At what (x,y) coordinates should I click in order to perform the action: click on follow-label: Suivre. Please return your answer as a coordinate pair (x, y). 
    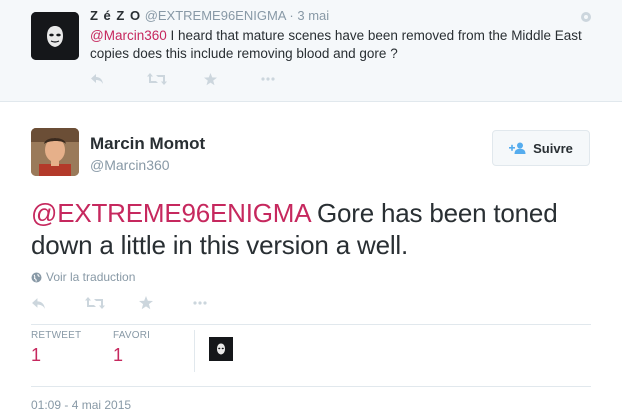
    Looking at the image, I should click on (553, 148).